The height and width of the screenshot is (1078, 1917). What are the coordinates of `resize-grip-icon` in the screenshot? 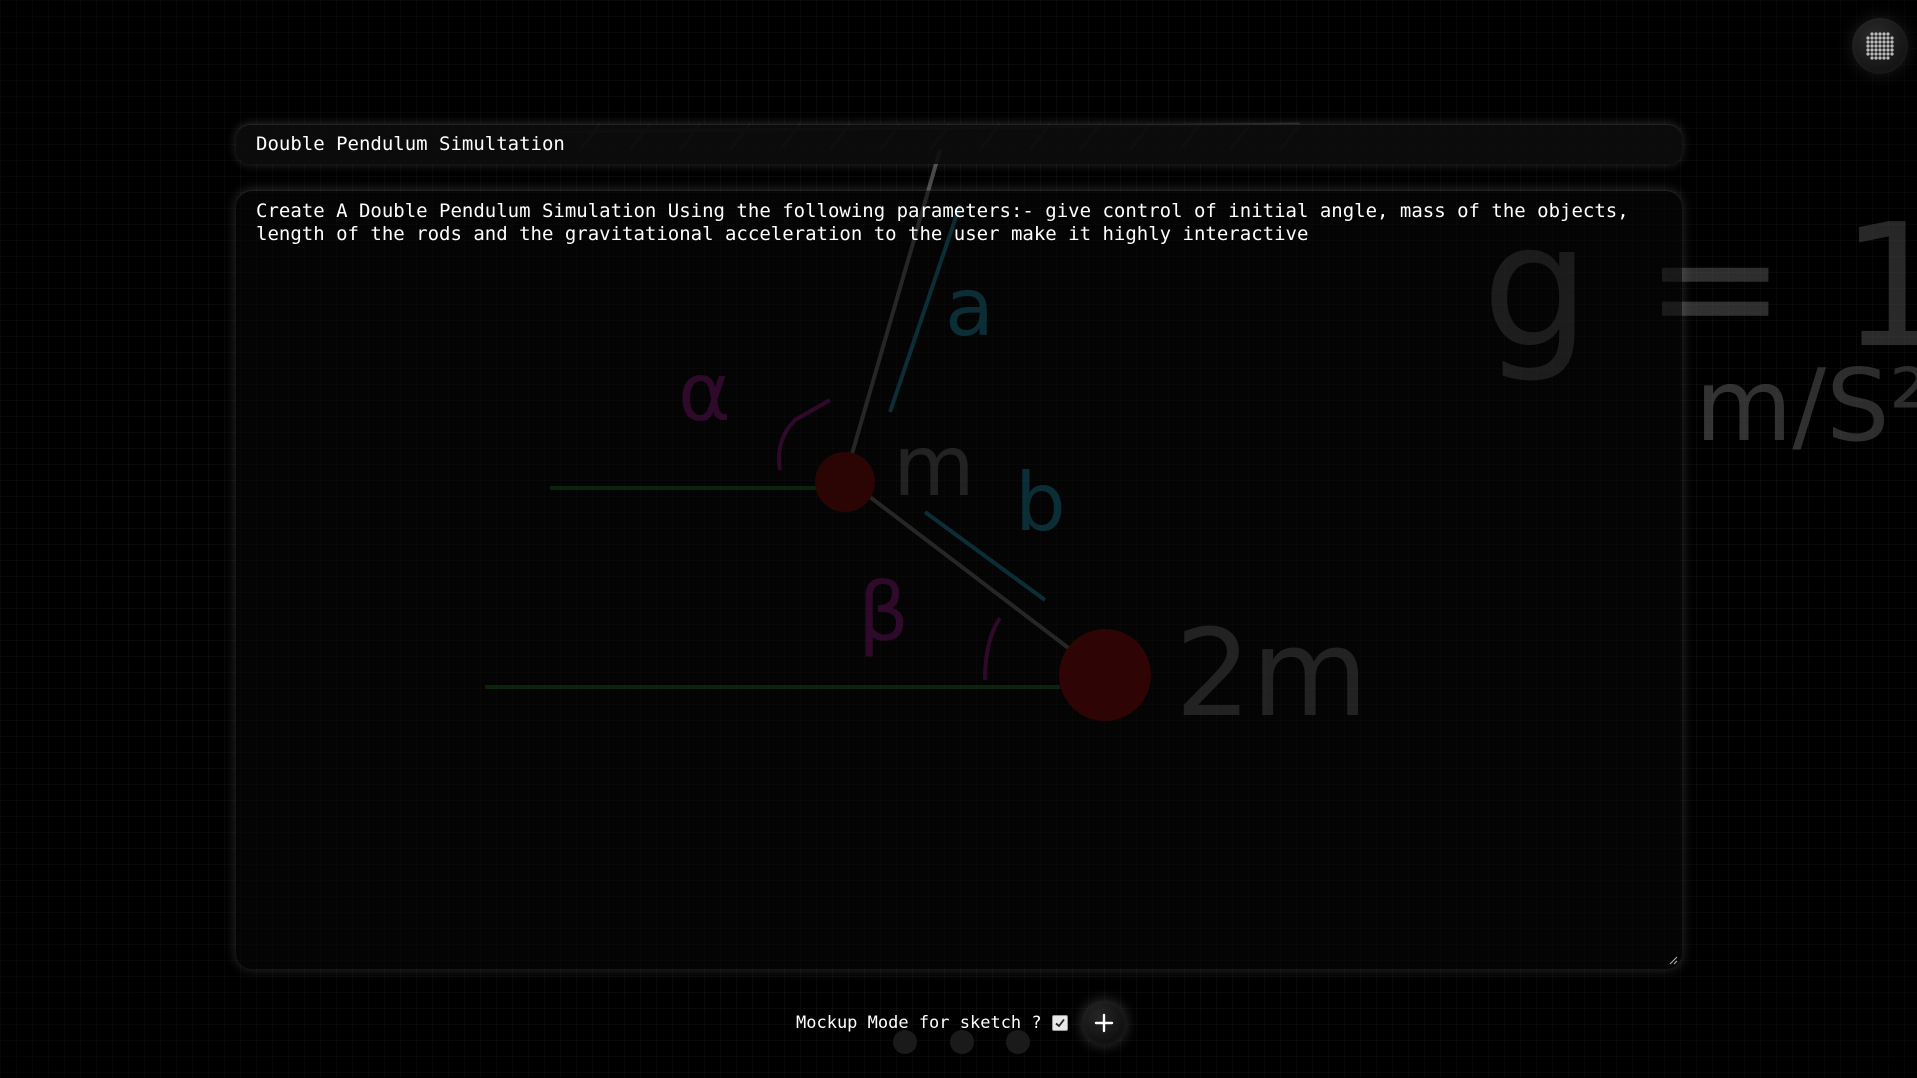 It's located at (1673, 960).